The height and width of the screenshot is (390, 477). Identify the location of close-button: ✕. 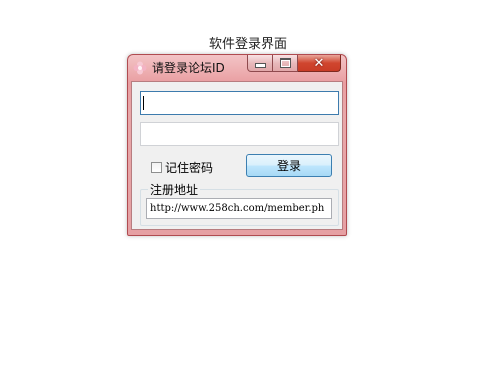
(319, 63).